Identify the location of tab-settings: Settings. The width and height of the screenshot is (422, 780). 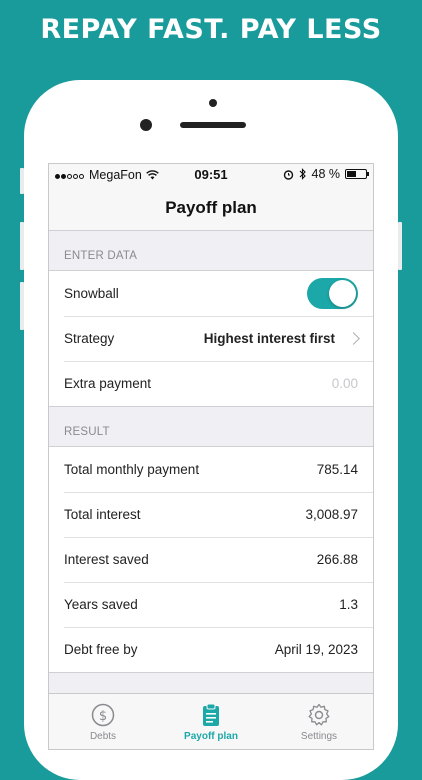
(319, 721).